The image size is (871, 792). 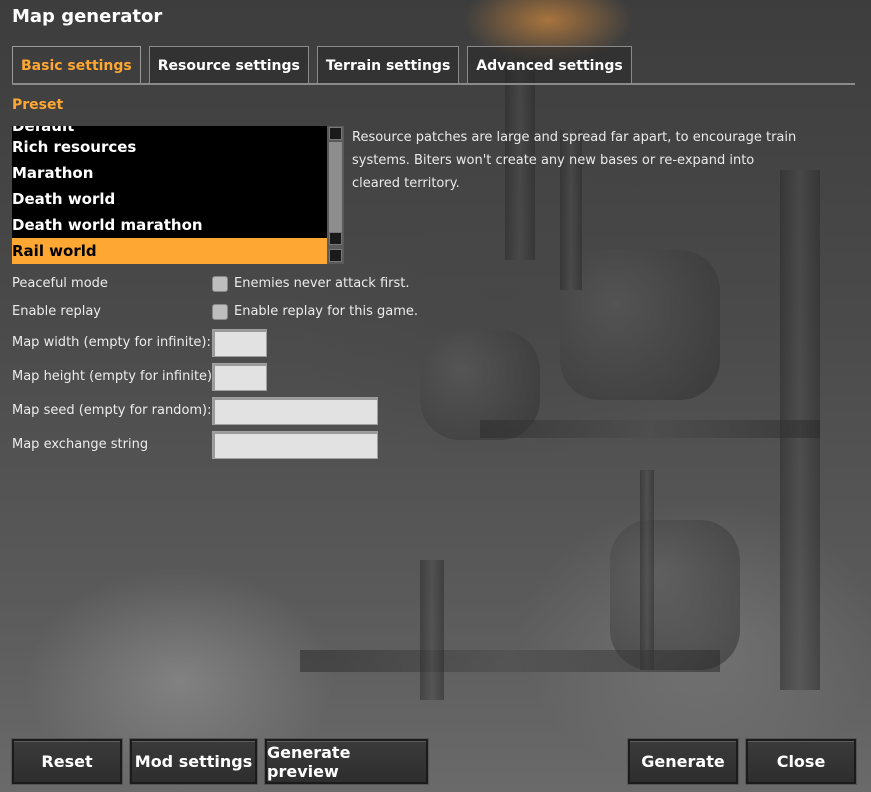 What do you see at coordinates (112, 410) in the screenshot?
I see `map-seed-label: Map seed (empty for random):` at bounding box center [112, 410].